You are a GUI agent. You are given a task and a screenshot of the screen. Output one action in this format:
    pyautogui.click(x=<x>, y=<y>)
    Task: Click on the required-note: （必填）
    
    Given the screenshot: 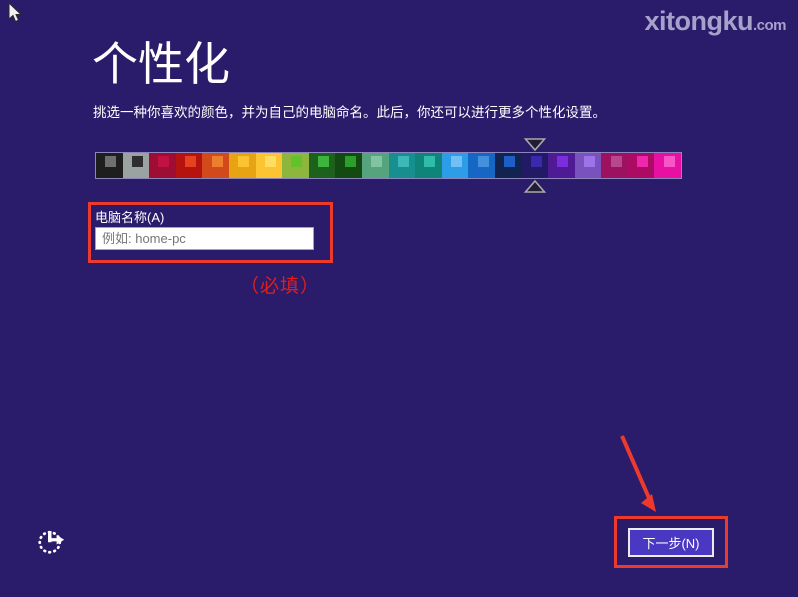 What is the action you would take?
    pyautogui.click(x=280, y=286)
    